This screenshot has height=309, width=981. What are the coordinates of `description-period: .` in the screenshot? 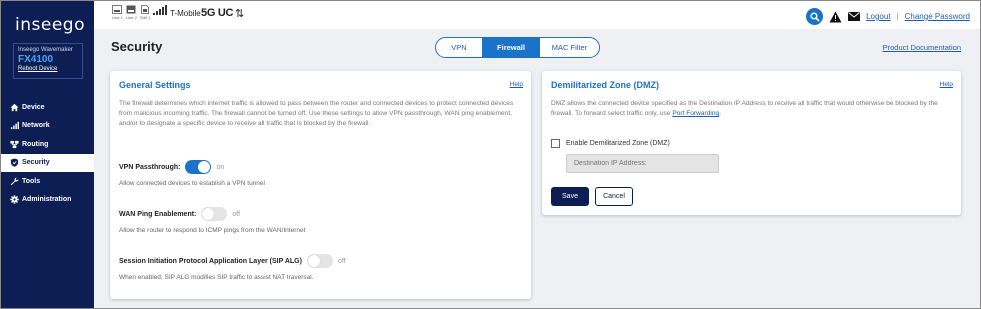 It's located at (720, 113).